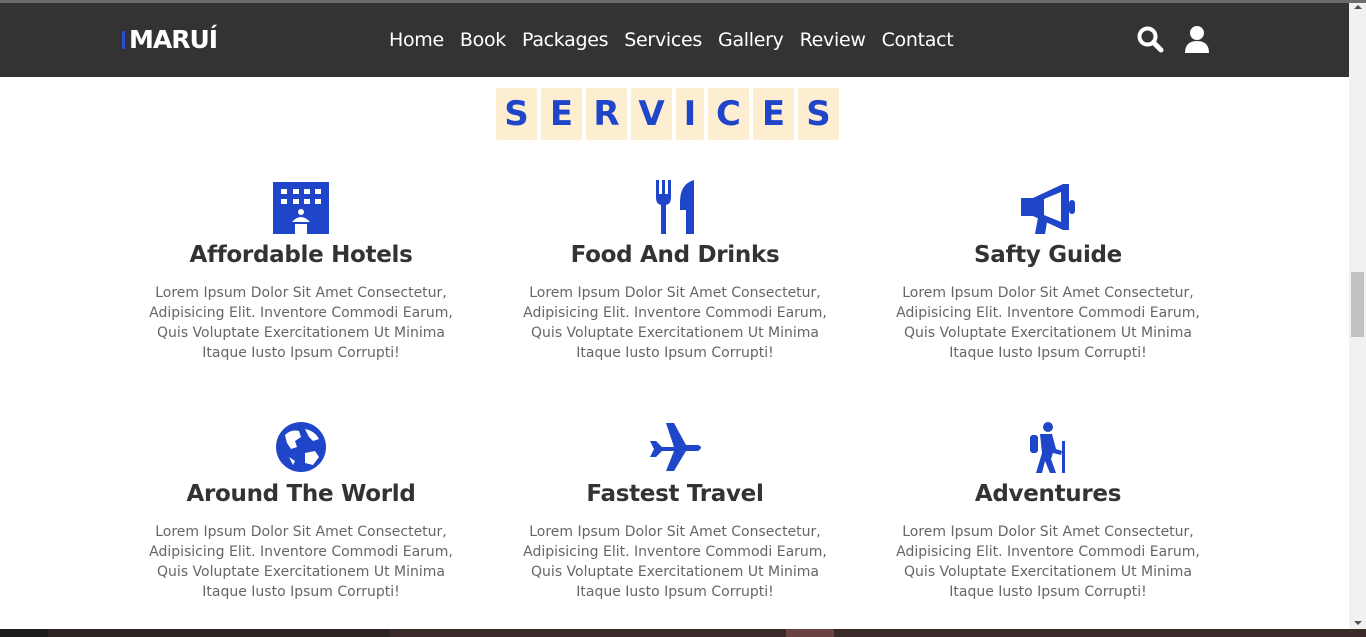 The width and height of the screenshot is (1366, 637). What do you see at coordinates (301, 494) in the screenshot?
I see `service-title: Around The World` at bounding box center [301, 494].